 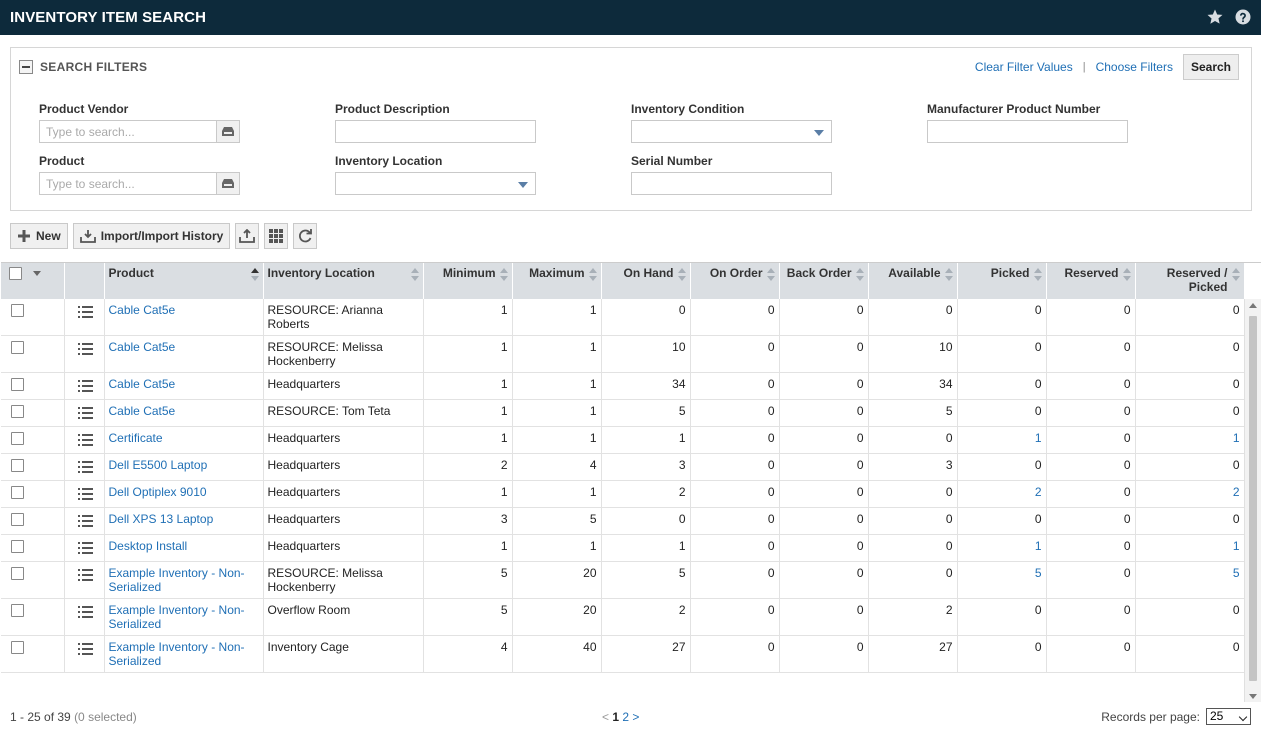 I want to click on inventory-condition-select, so click(x=731, y=131).